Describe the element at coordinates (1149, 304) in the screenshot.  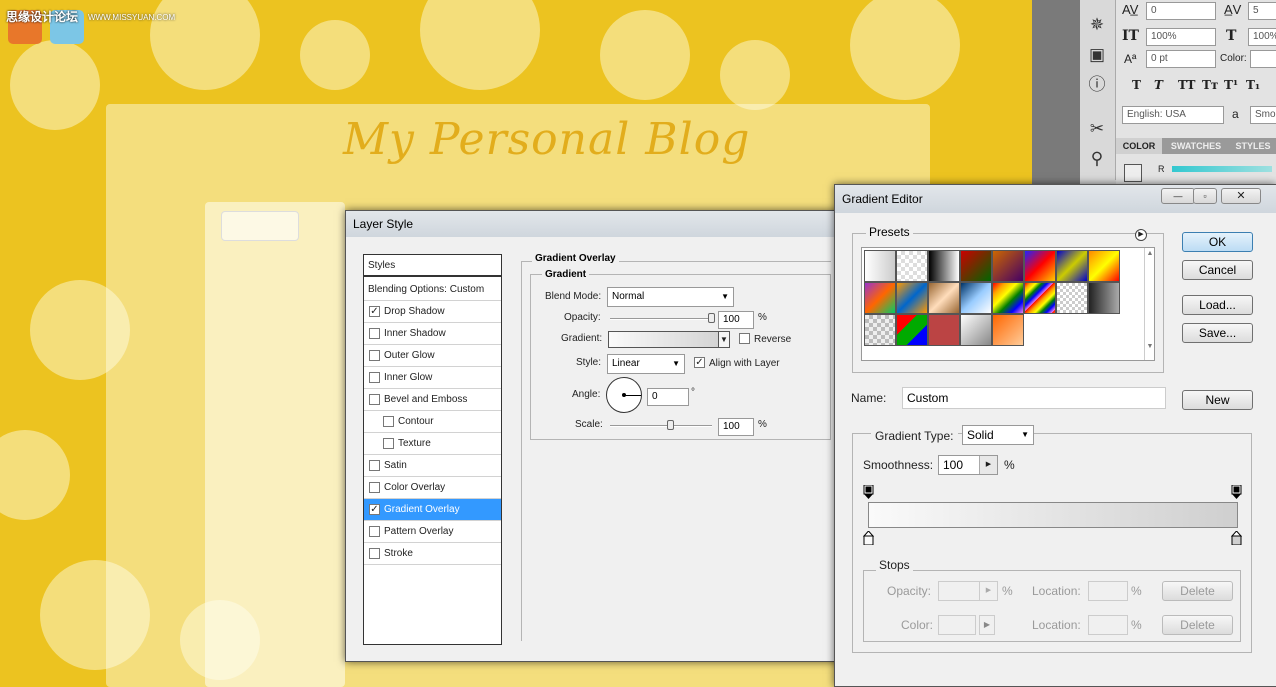
I see `presets-scrollbar: ▲ ▼` at that location.